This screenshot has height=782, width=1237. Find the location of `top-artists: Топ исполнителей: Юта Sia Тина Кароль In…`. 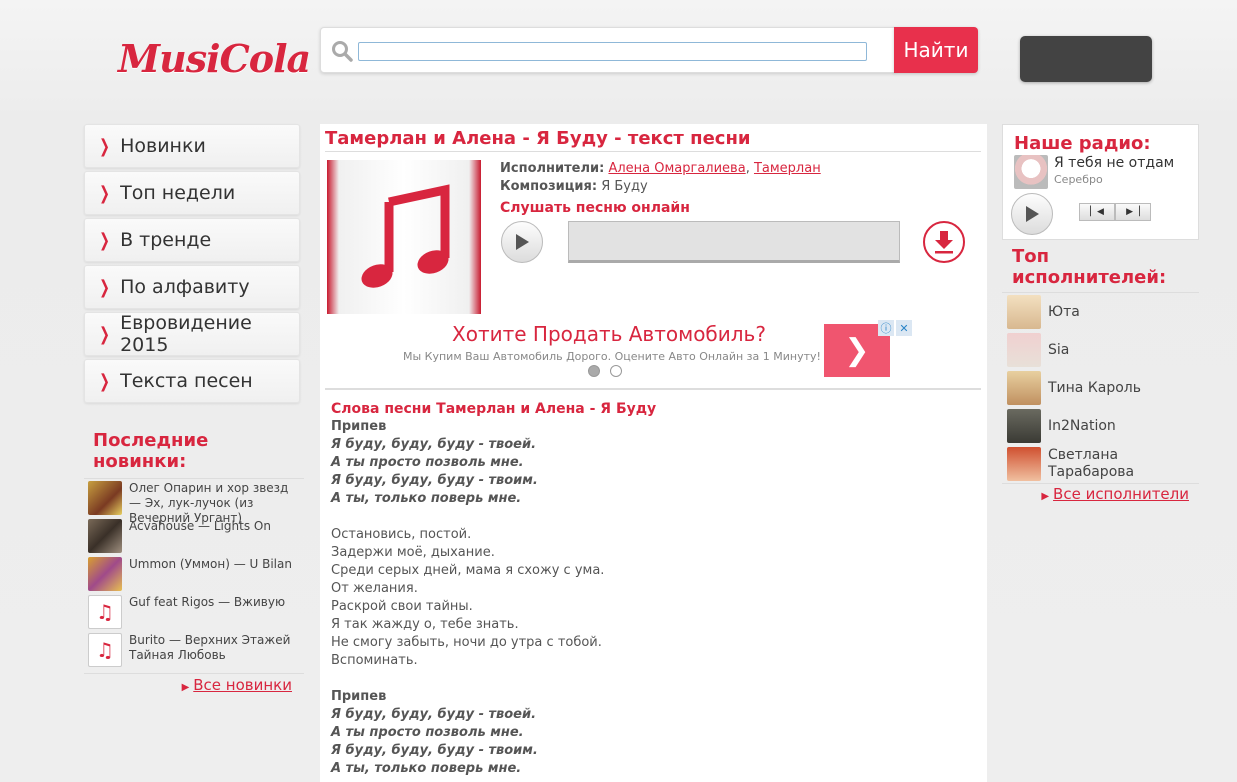

top-artists: Топ исполнителей: Юта Sia Тина Кароль In… is located at coordinates (1100, 374).